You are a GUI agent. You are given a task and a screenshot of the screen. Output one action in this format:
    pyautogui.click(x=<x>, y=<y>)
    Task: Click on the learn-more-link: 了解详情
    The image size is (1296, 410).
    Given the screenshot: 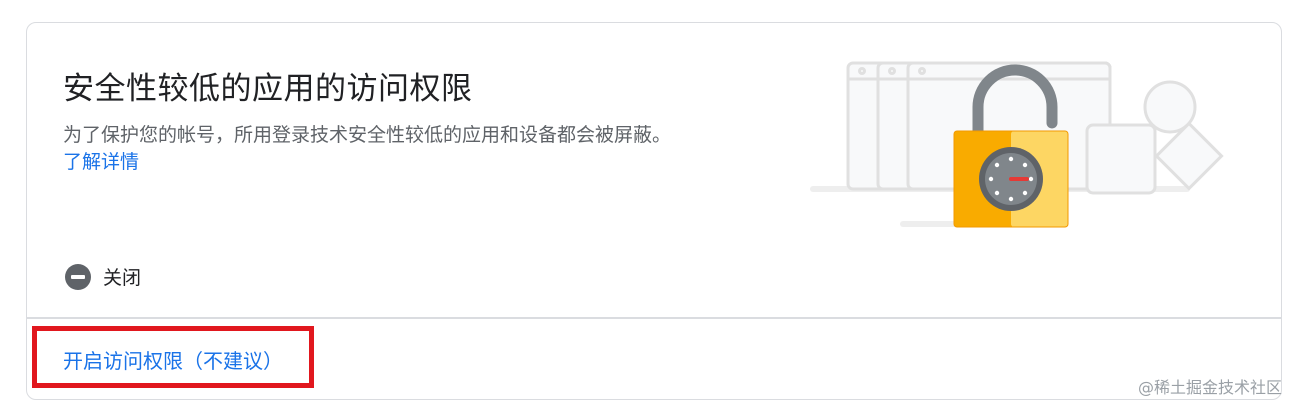 What is the action you would take?
    pyautogui.click(x=101, y=160)
    